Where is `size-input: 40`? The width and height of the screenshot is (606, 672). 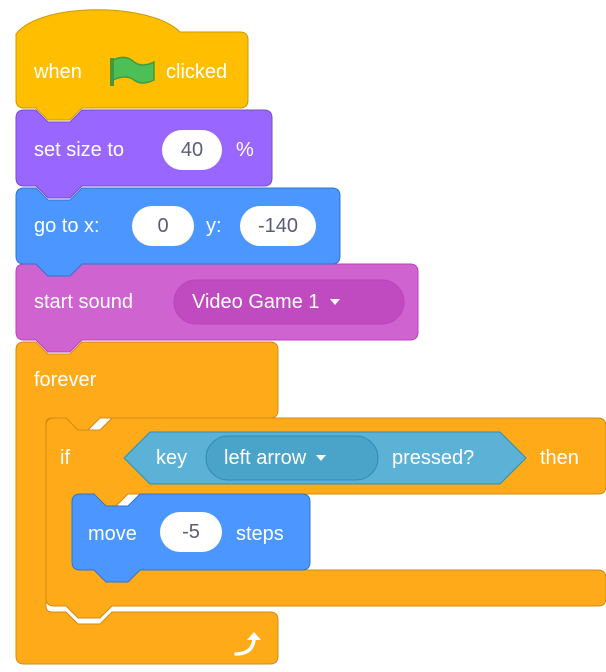 size-input: 40 is located at coordinates (192, 150).